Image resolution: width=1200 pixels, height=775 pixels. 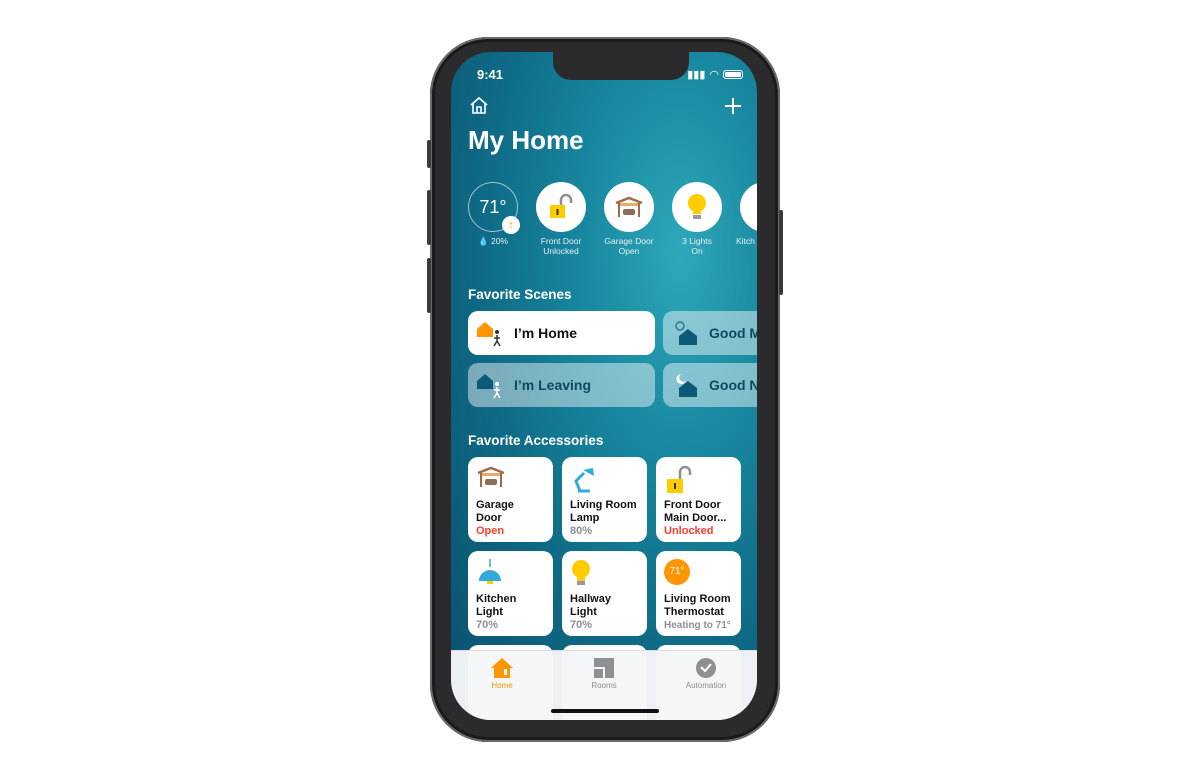 What do you see at coordinates (495, 505) in the screenshot?
I see `accessory-name: Garage` at bounding box center [495, 505].